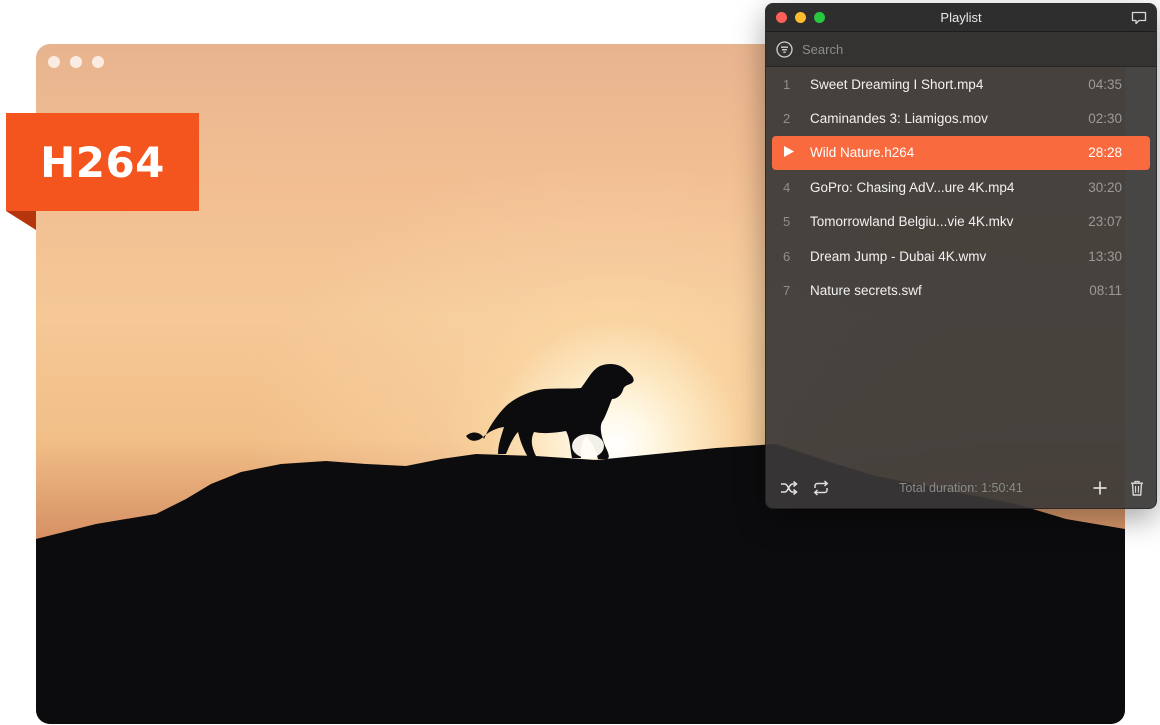  I want to click on playlist-item-name: Caminandes 3: Liamigos.mov, so click(899, 119).